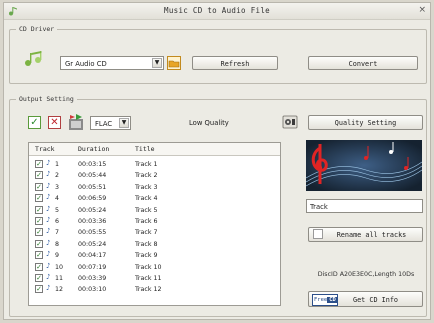 Image resolution: width=434 pixels, height=323 pixels. What do you see at coordinates (146, 210) in the screenshot?
I see `track-title: Track 5` at bounding box center [146, 210].